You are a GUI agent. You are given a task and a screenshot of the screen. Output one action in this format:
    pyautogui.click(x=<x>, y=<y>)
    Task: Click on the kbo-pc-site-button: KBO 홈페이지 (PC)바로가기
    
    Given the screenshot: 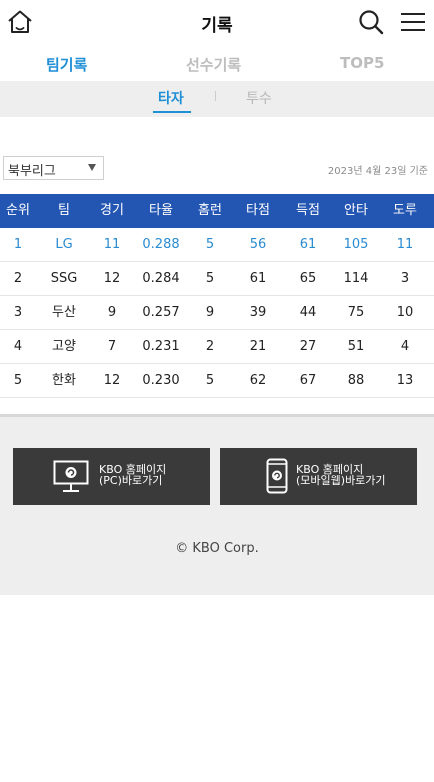 What is the action you would take?
    pyautogui.click(x=111, y=476)
    